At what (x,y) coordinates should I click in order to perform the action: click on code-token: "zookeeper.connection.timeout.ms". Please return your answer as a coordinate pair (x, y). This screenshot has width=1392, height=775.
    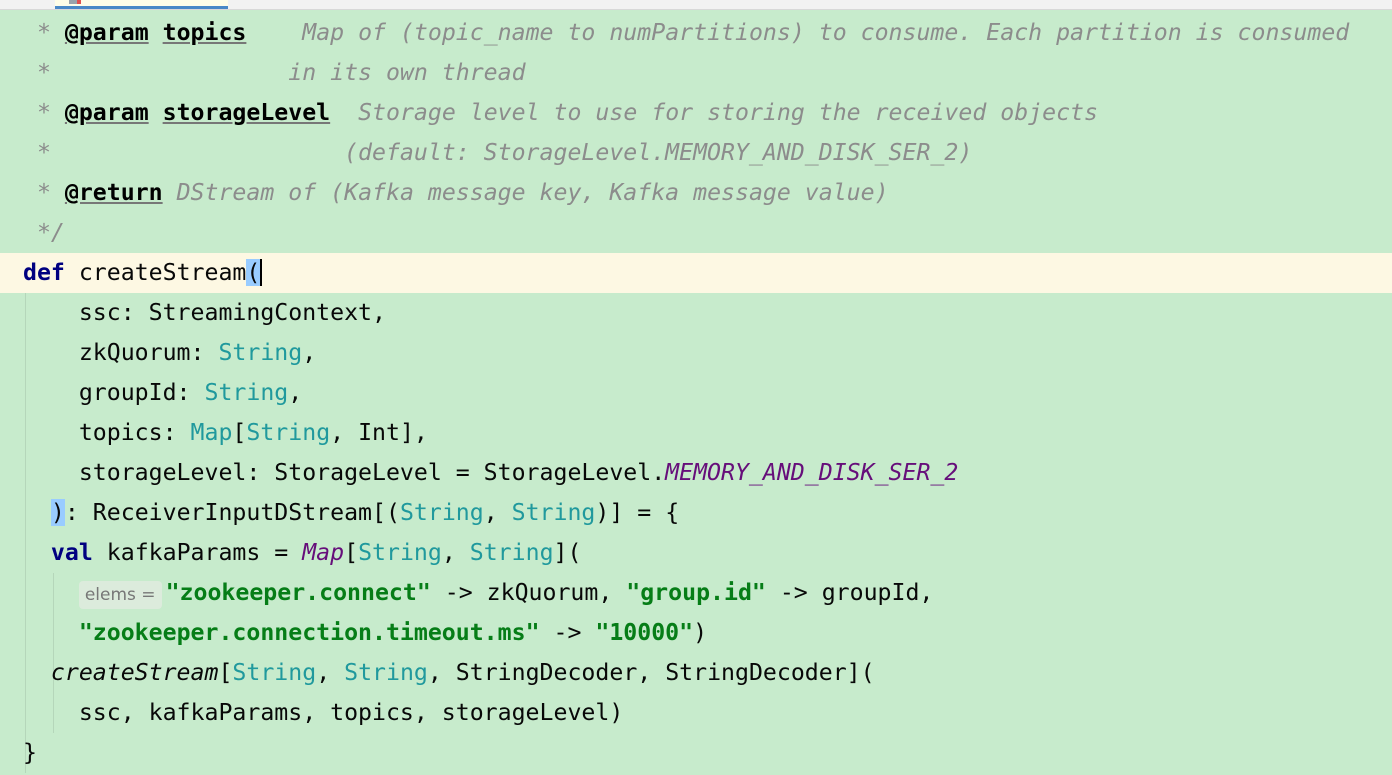
    Looking at the image, I should click on (309, 632).